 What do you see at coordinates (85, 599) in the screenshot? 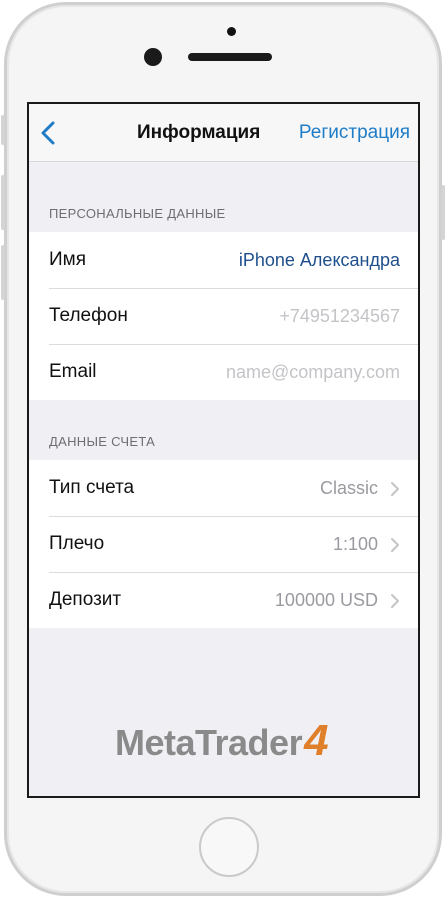
I see `deposit-label: Депозит` at bounding box center [85, 599].